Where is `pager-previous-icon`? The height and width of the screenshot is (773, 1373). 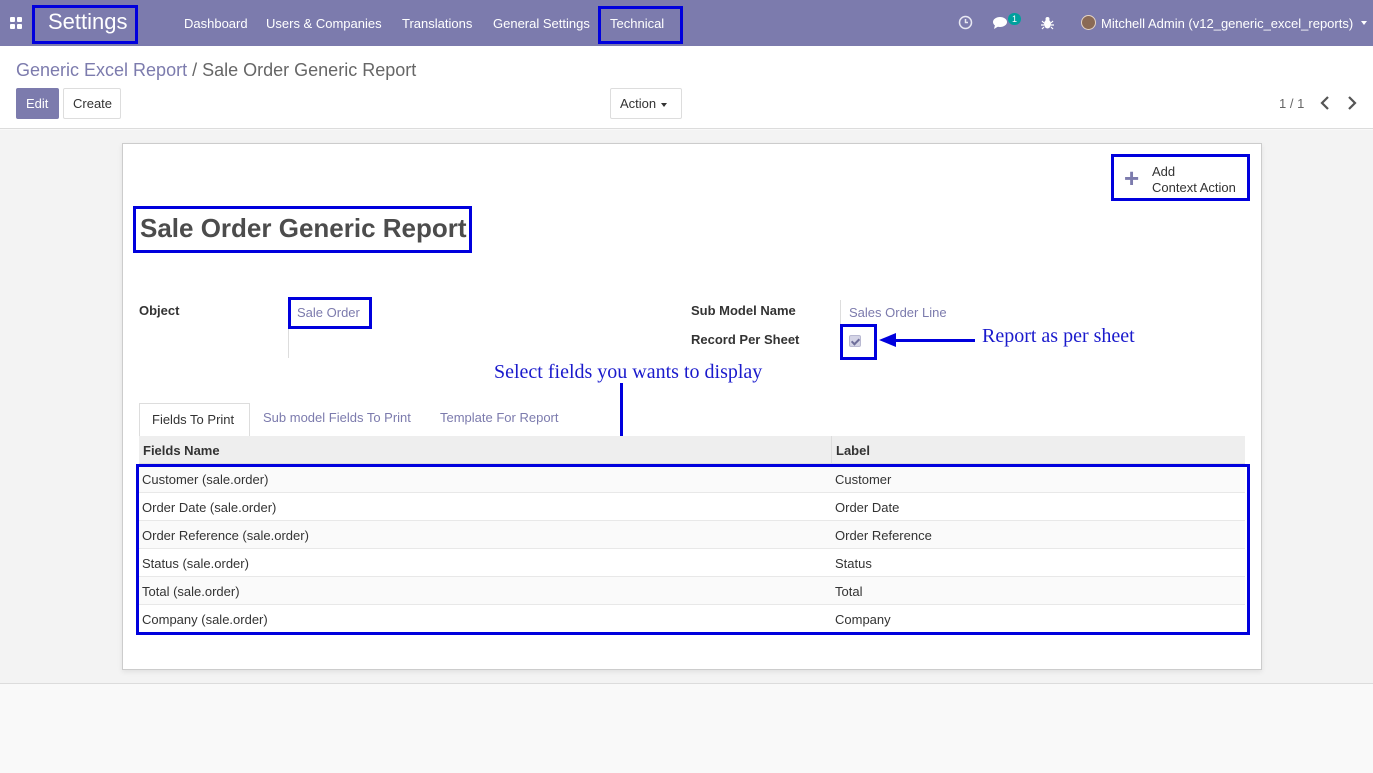 pager-previous-icon is located at coordinates (1325, 103).